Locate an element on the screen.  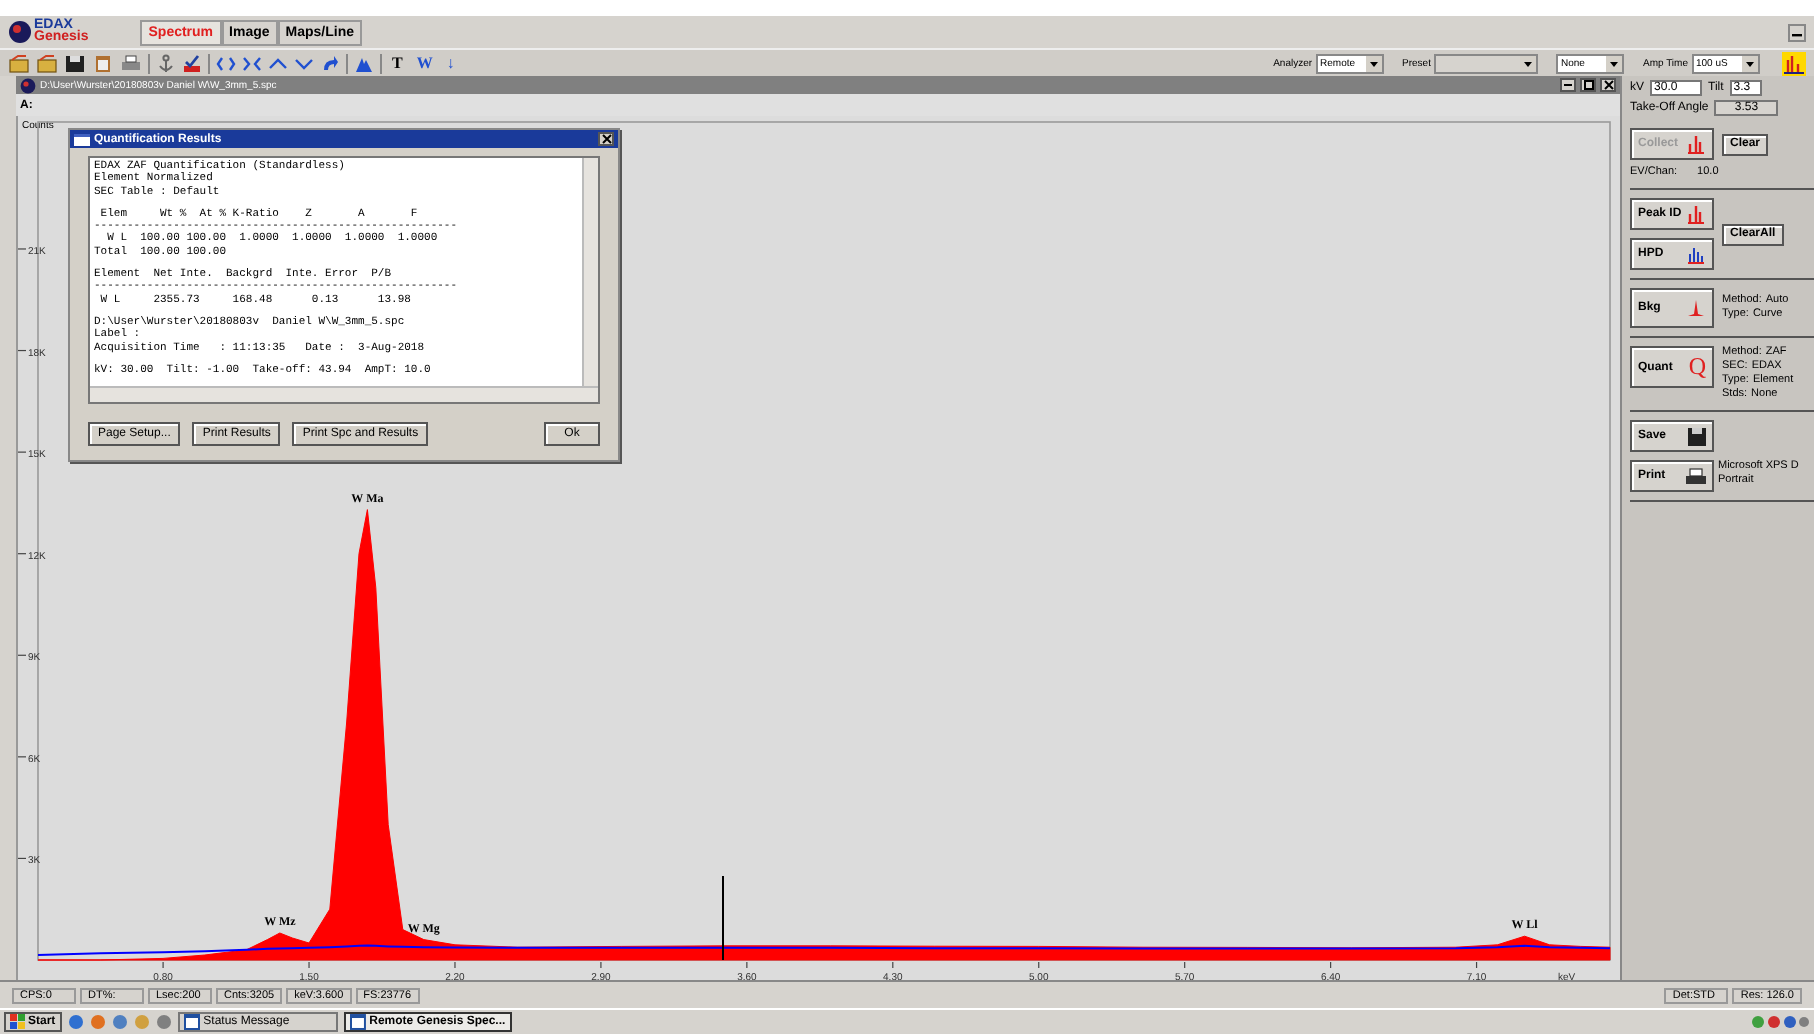
open-folder-icon is located at coordinates (19, 63).